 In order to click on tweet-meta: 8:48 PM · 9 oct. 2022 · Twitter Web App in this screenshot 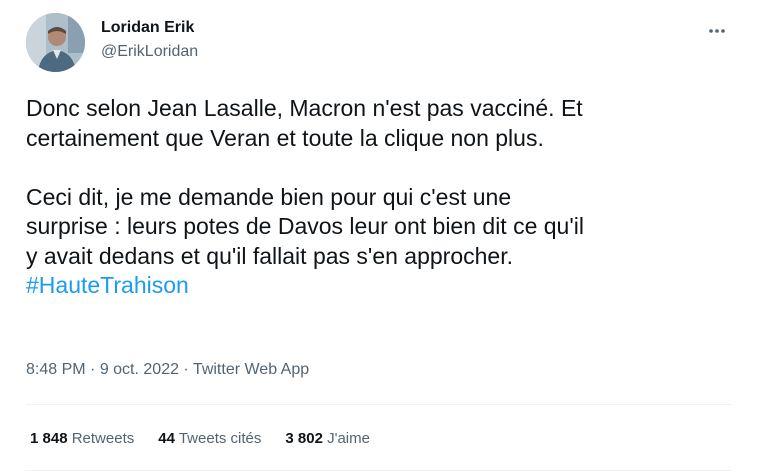, I will do `click(167, 370)`.